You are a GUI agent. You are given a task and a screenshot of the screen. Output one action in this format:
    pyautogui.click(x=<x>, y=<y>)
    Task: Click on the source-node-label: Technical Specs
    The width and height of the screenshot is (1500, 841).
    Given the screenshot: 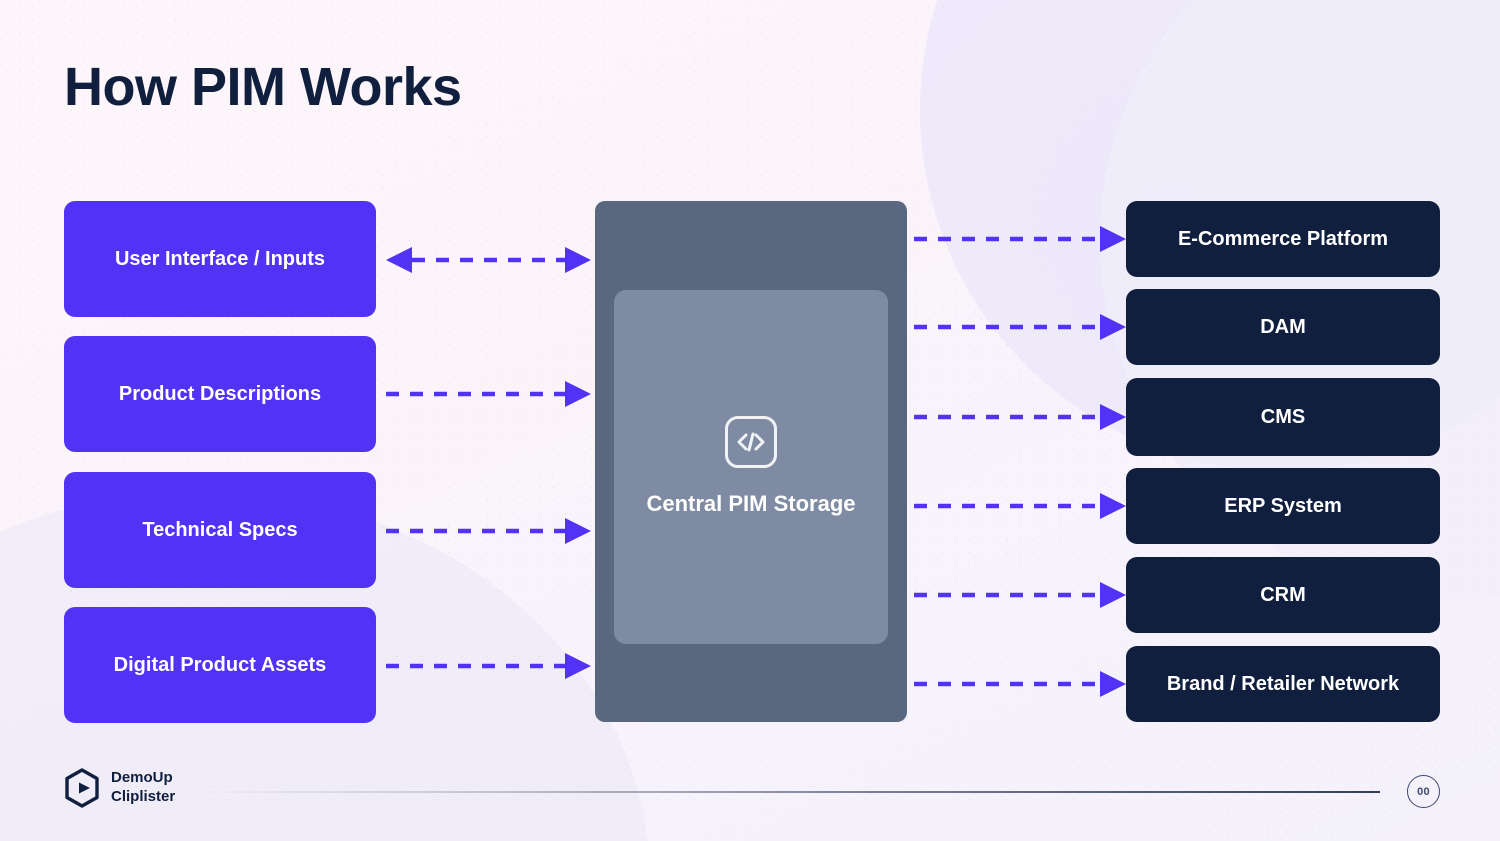 What is the action you would take?
    pyautogui.click(x=220, y=529)
    